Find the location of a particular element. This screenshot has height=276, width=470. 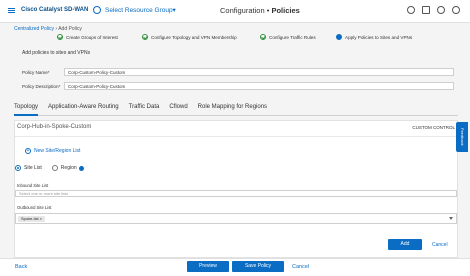

resource-group-selector: Select Resource Group▾ is located at coordinates (134, 10).